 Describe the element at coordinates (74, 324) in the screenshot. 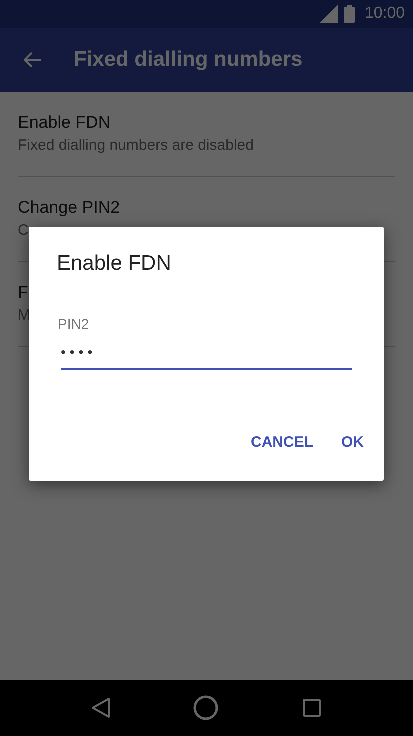

I see `field-label: PIN2` at that location.